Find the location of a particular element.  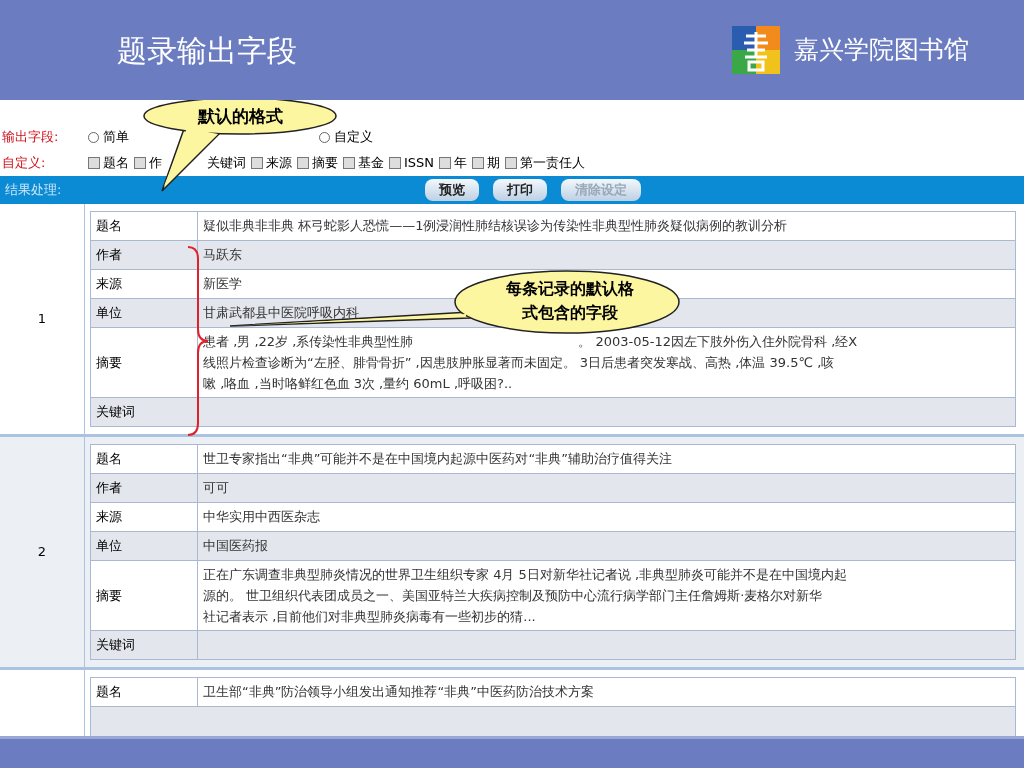

toolbar-button: 预览 is located at coordinates (452, 190).